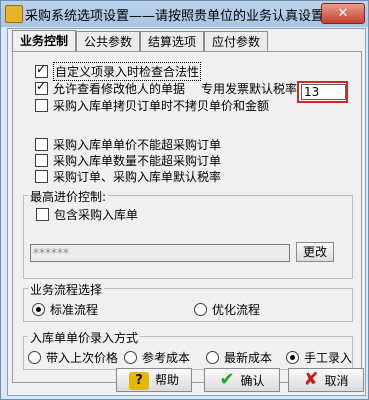 This screenshot has height=400, width=369. Describe the element at coordinates (227, 379) in the screenshot. I see `checkmark-icon: ✔` at that location.